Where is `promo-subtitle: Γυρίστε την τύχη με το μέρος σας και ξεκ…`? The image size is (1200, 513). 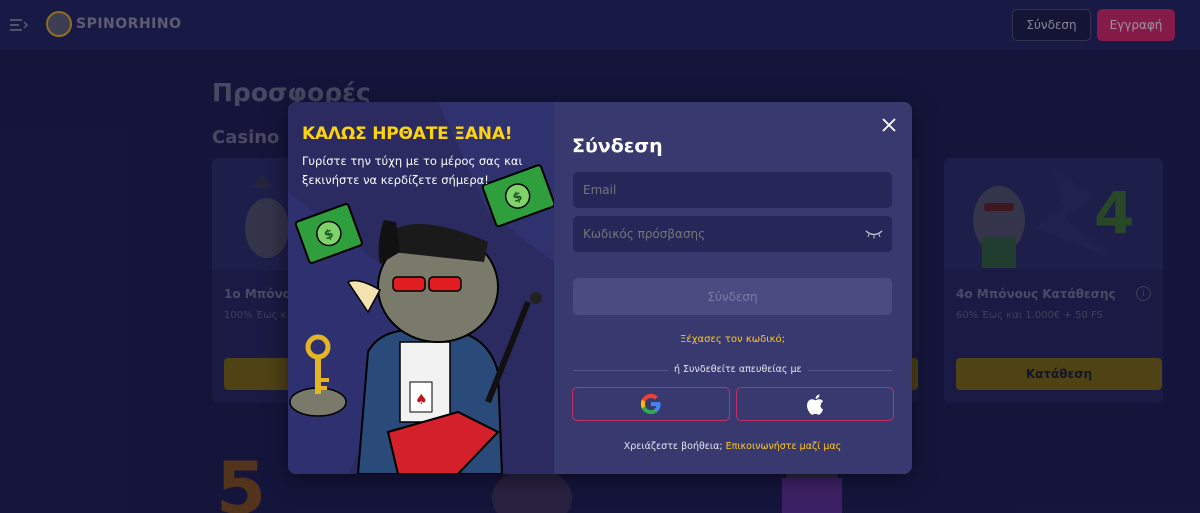
promo-subtitle: Γυρίστε την τύχη με το μέρος σας και ξεκ… is located at coordinates (412, 170).